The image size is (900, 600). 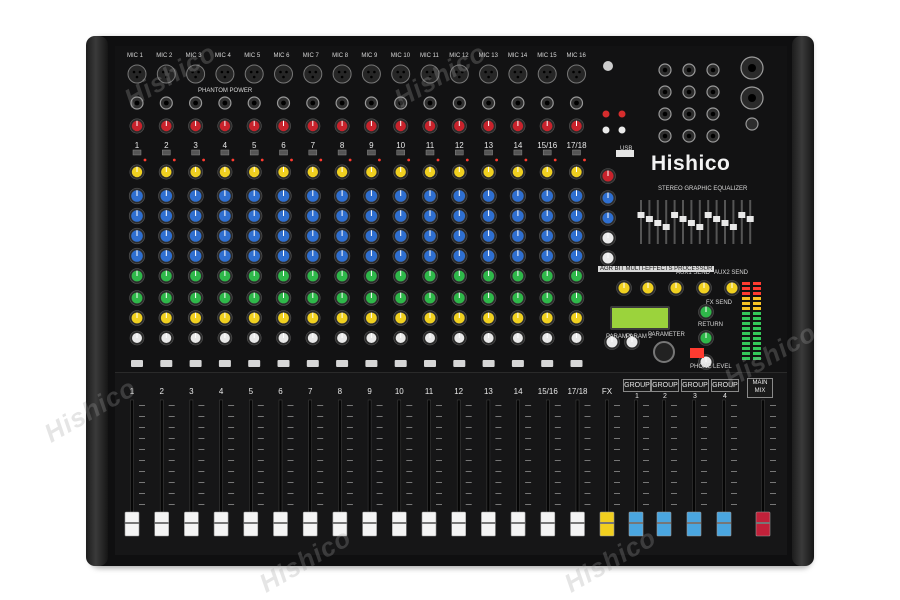 What do you see at coordinates (517, 363) in the screenshot?
I see `mute-button-ch14` at bounding box center [517, 363].